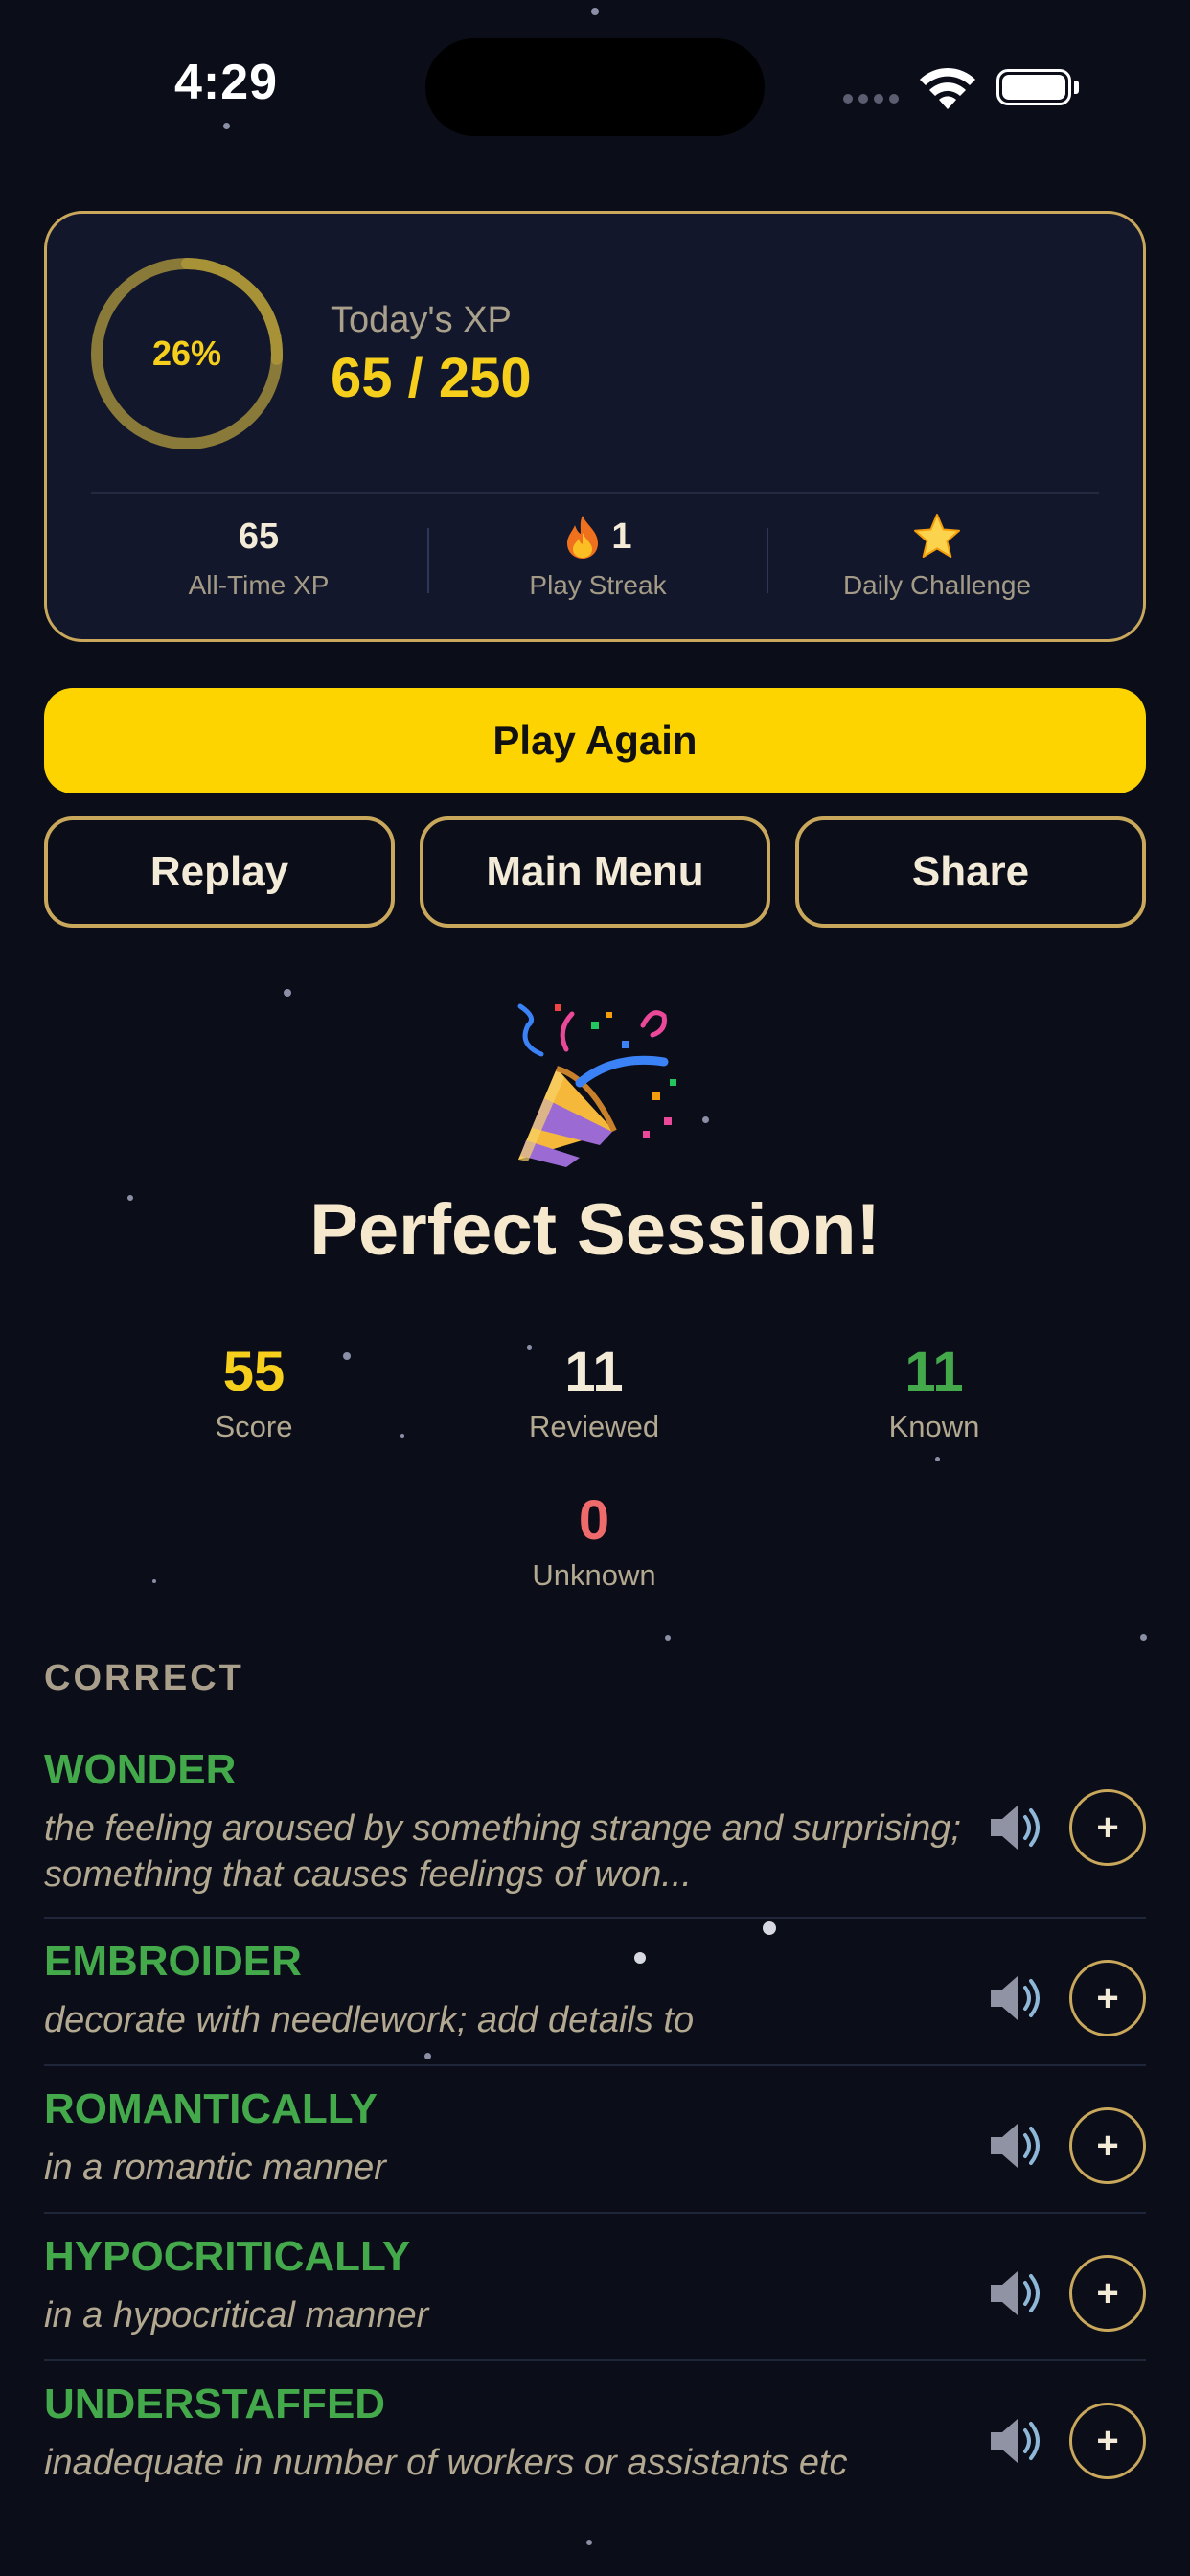 The width and height of the screenshot is (1190, 2576). What do you see at coordinates (595, 493) in the screenshot?
I see `card-divider` at bounding box center [595, 493].